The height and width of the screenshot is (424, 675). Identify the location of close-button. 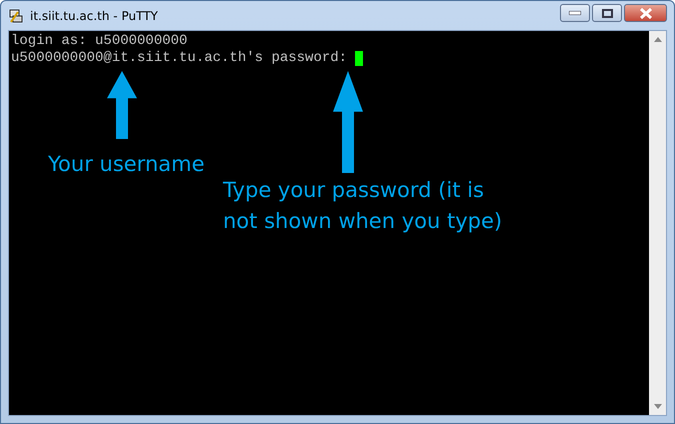
(645, 13).